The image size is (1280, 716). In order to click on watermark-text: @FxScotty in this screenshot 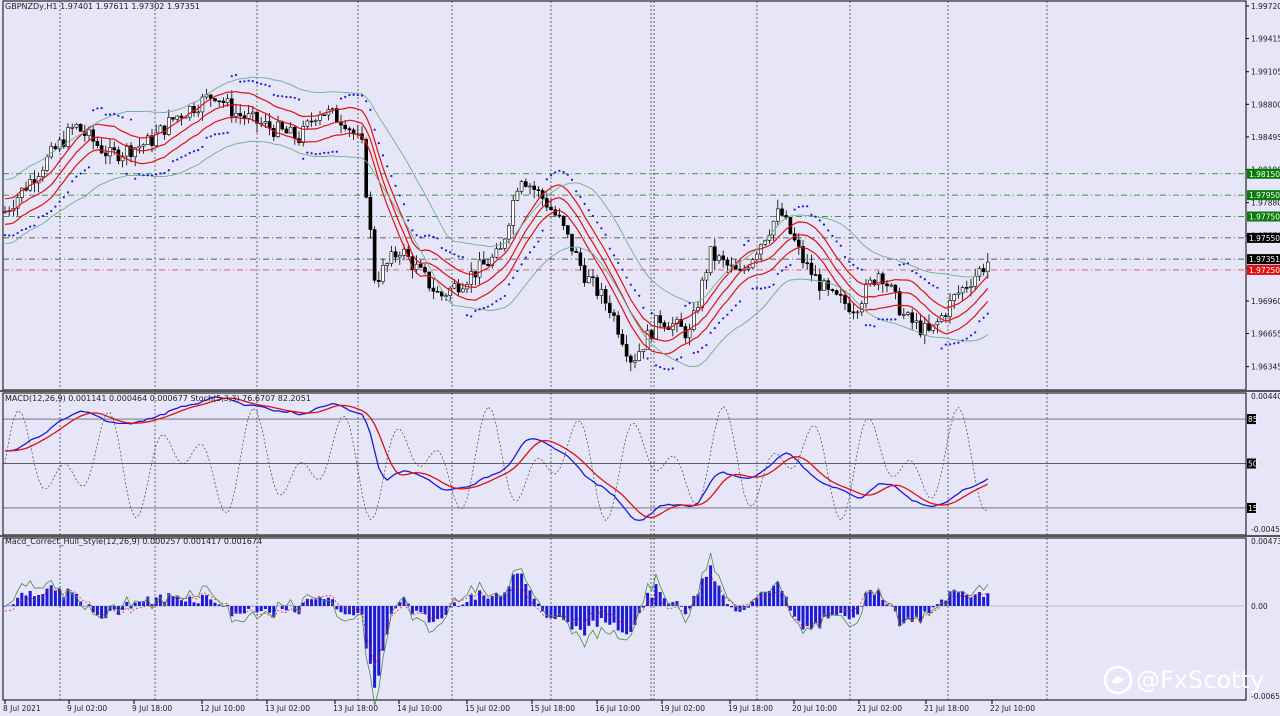, I will do `click(1200, 680)`.